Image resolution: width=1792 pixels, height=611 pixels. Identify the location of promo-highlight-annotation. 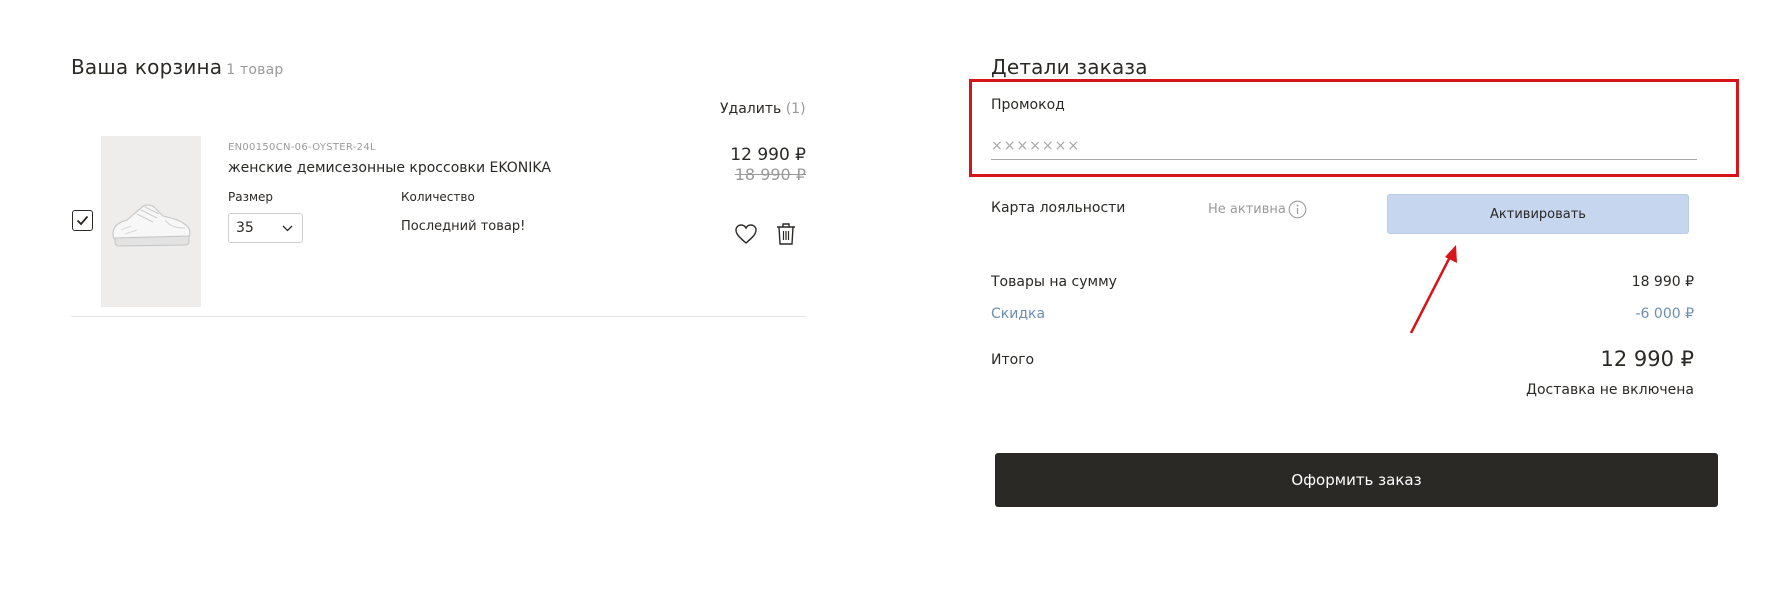
(1354, 128).